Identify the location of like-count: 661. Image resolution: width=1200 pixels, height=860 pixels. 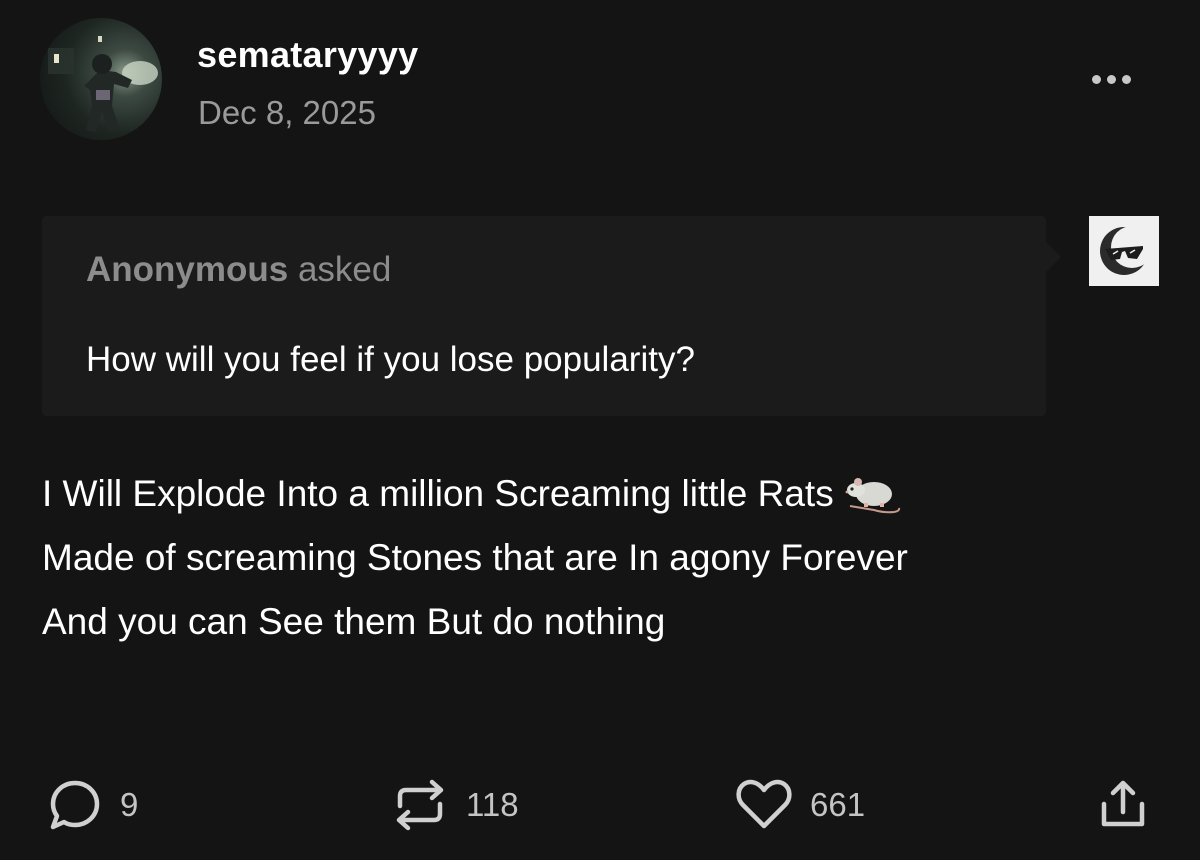
(838, 804).